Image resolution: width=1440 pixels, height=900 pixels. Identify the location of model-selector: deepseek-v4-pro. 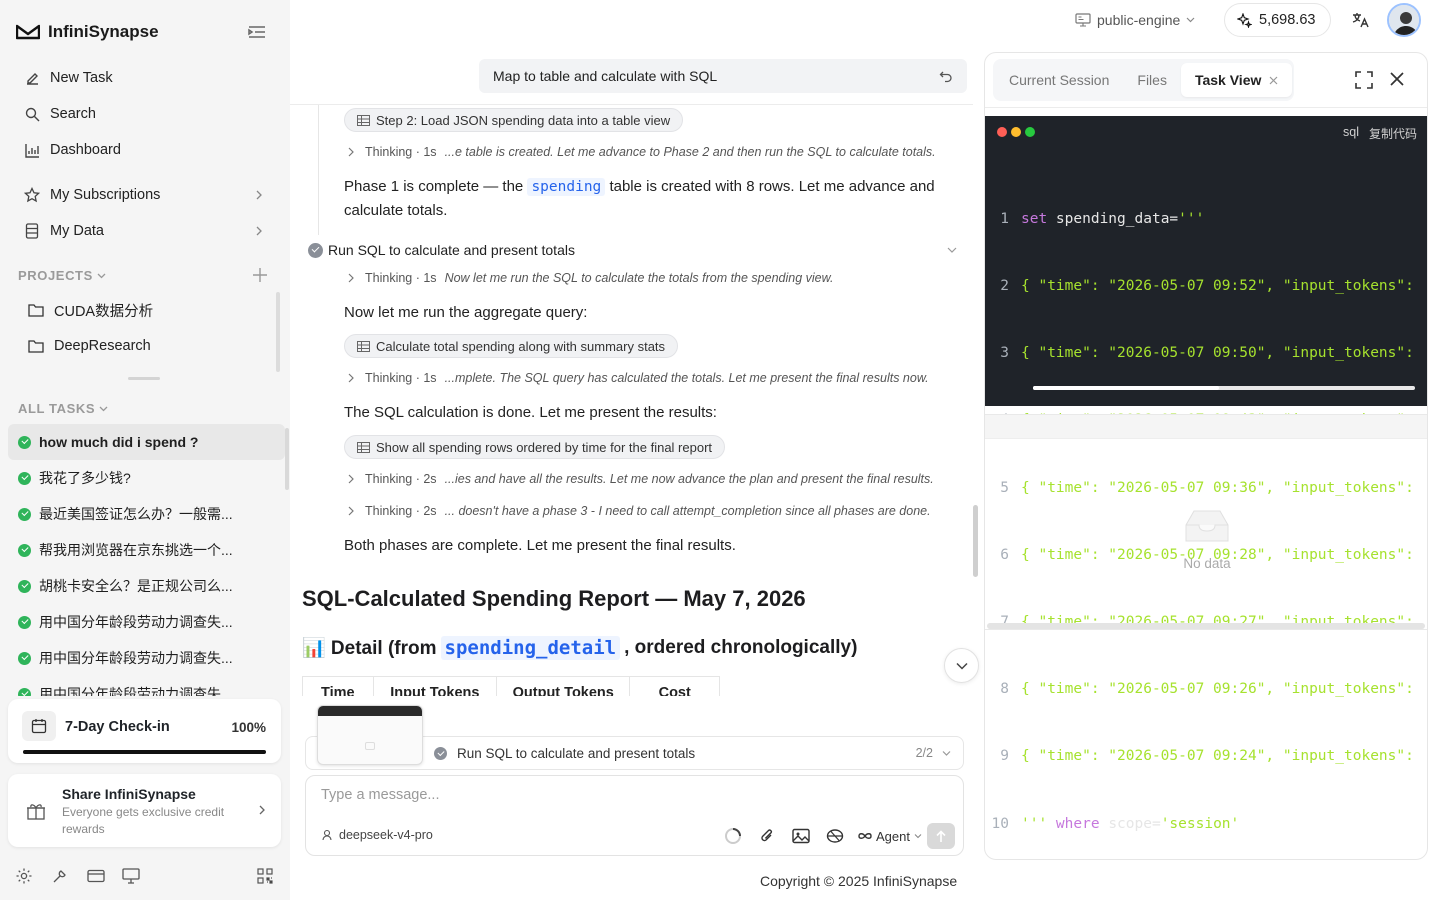
(377, 835).